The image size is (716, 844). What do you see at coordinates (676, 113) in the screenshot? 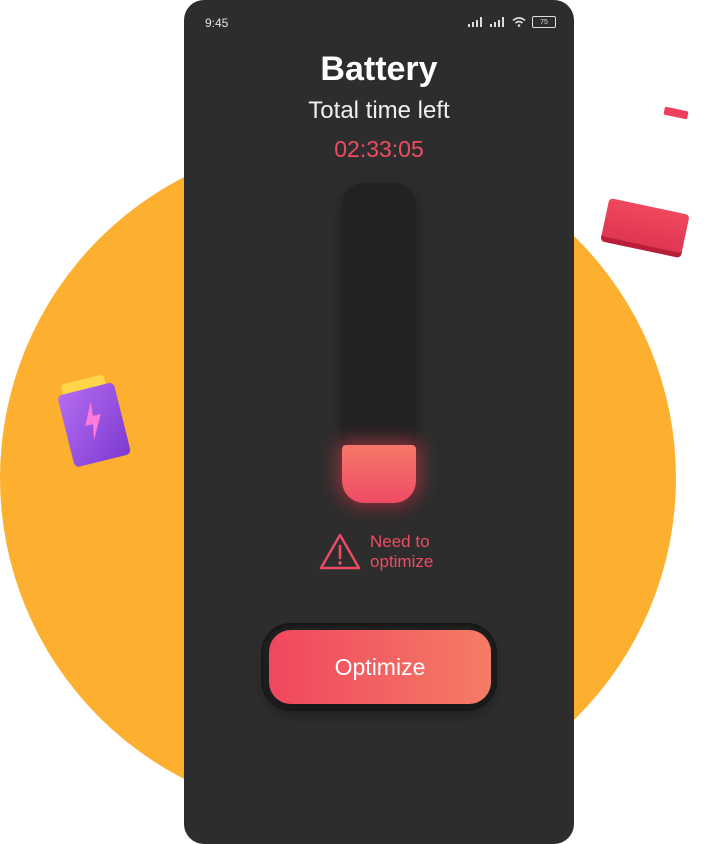
I see `decorative-chip` at bounding box center [676, 113].